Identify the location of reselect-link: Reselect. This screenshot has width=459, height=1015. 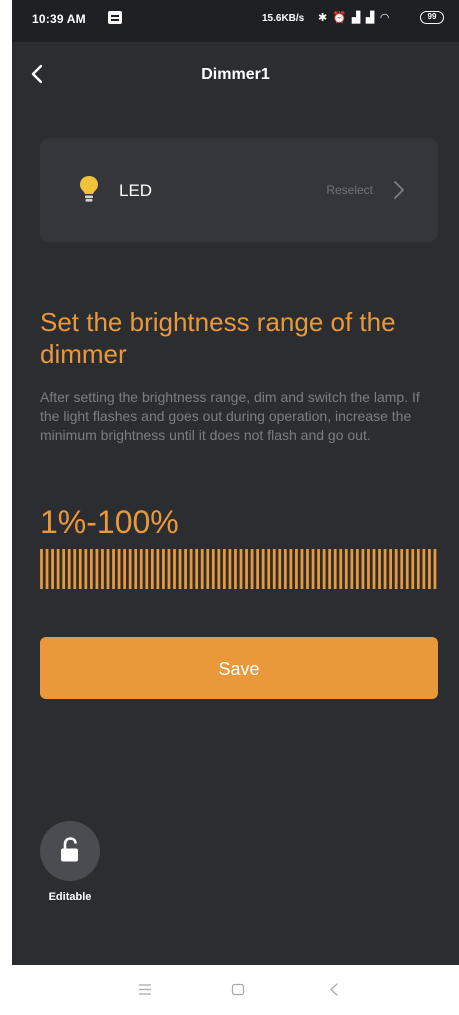
(349, 190).